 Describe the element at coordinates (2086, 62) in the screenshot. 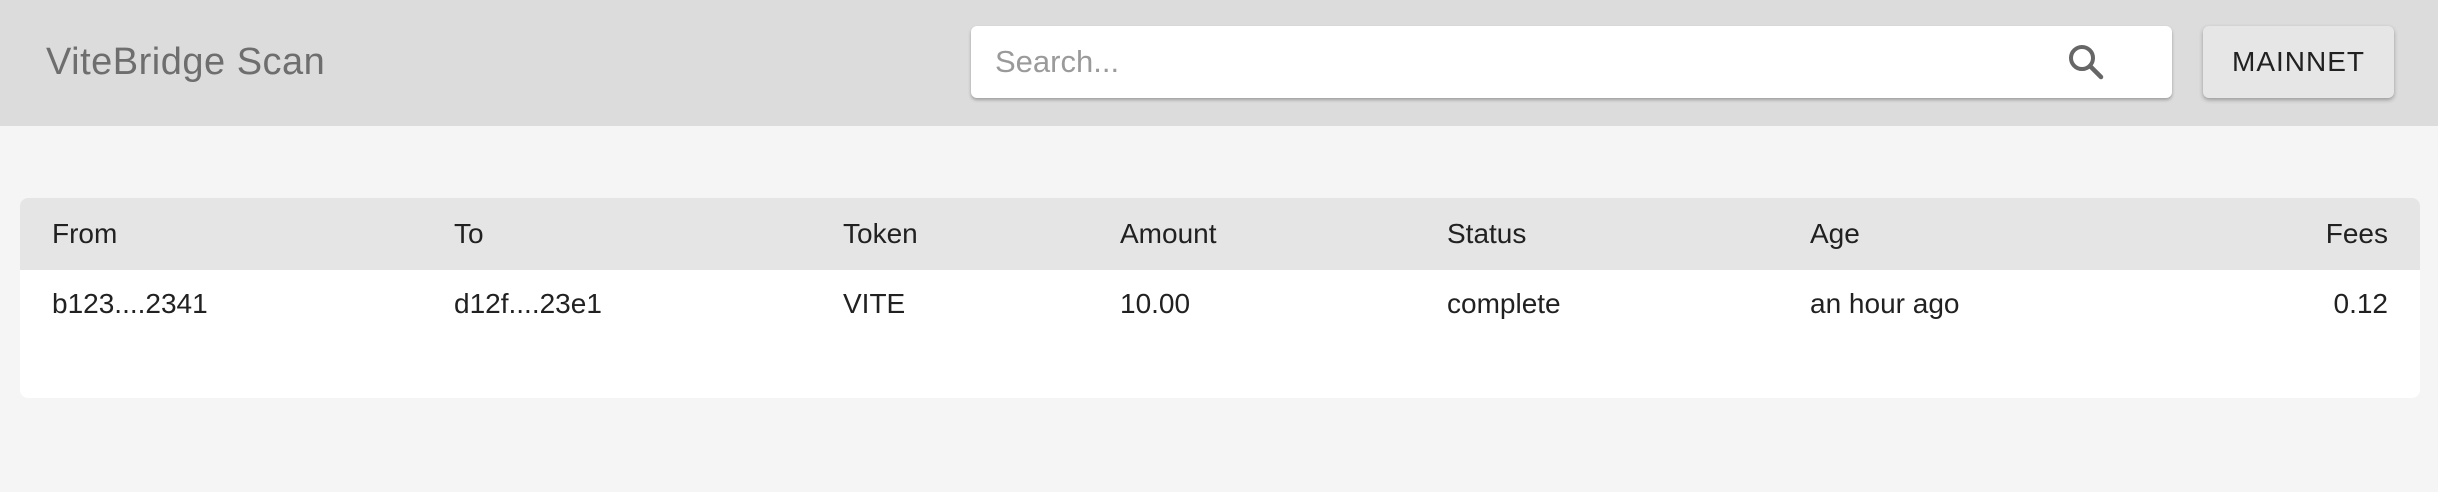

I see `search-icon` at that location.